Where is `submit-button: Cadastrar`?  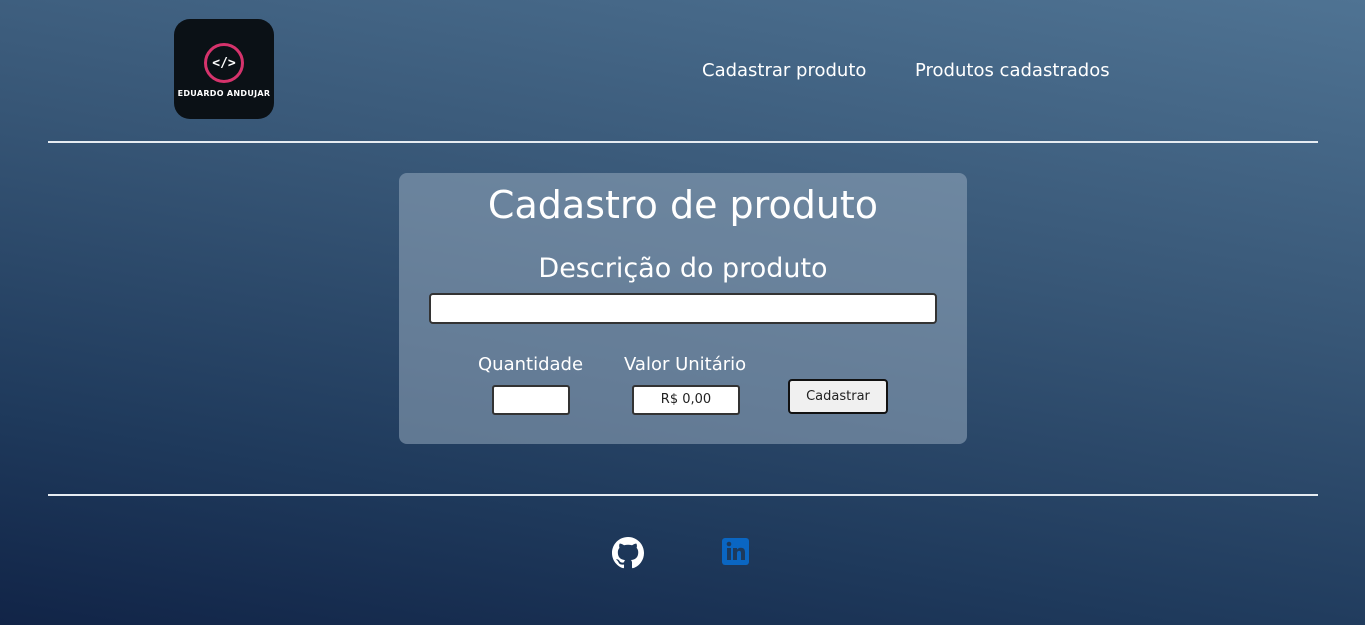 submit-button: Cadastrar is located at coordinates (838, 396).